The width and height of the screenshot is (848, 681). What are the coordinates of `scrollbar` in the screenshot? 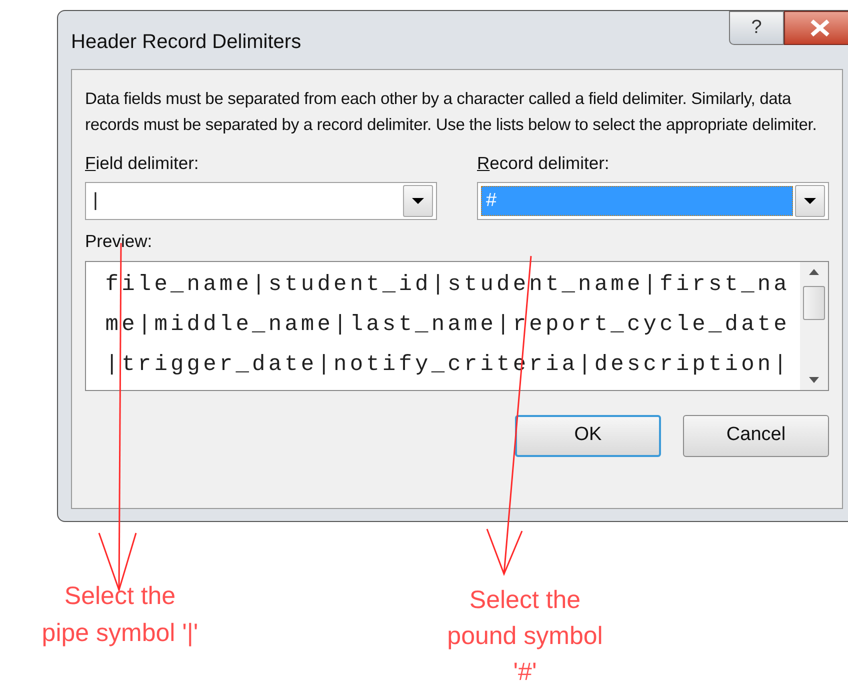 It's located at (814, 326).